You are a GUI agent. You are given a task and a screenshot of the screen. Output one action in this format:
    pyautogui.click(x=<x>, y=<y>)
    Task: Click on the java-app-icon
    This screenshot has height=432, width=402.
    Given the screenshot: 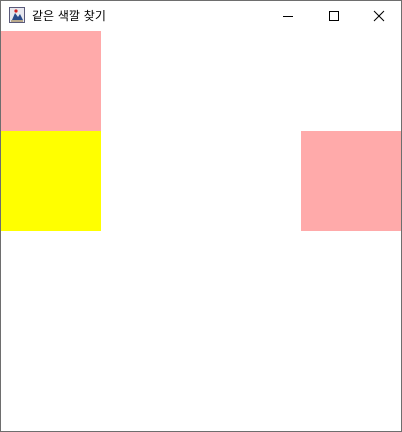 What is the action you would take?
    pyautogui.click(x=17, y=15)
    